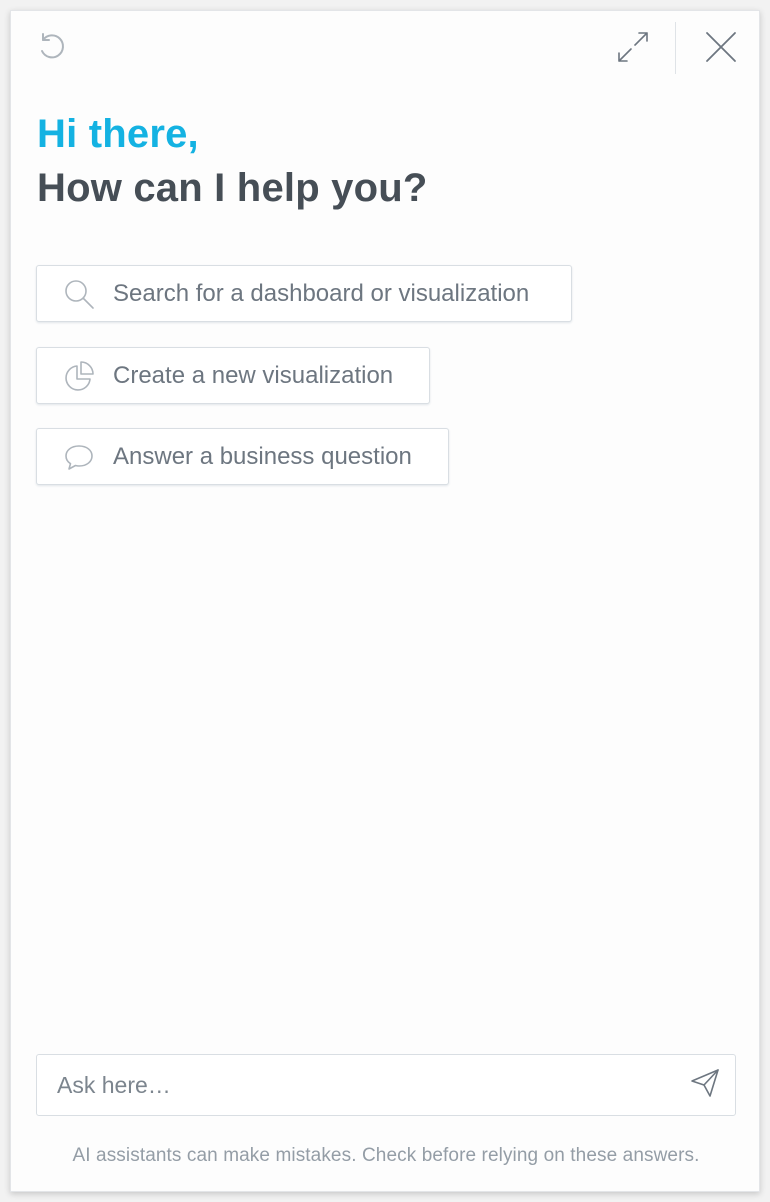  I want to click on send-icon, so click(705, 1085).